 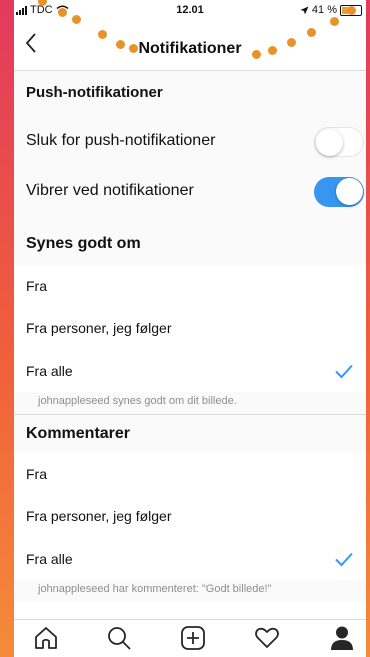 I want to click on disable-push-toggle, so click(x=339, y=142).